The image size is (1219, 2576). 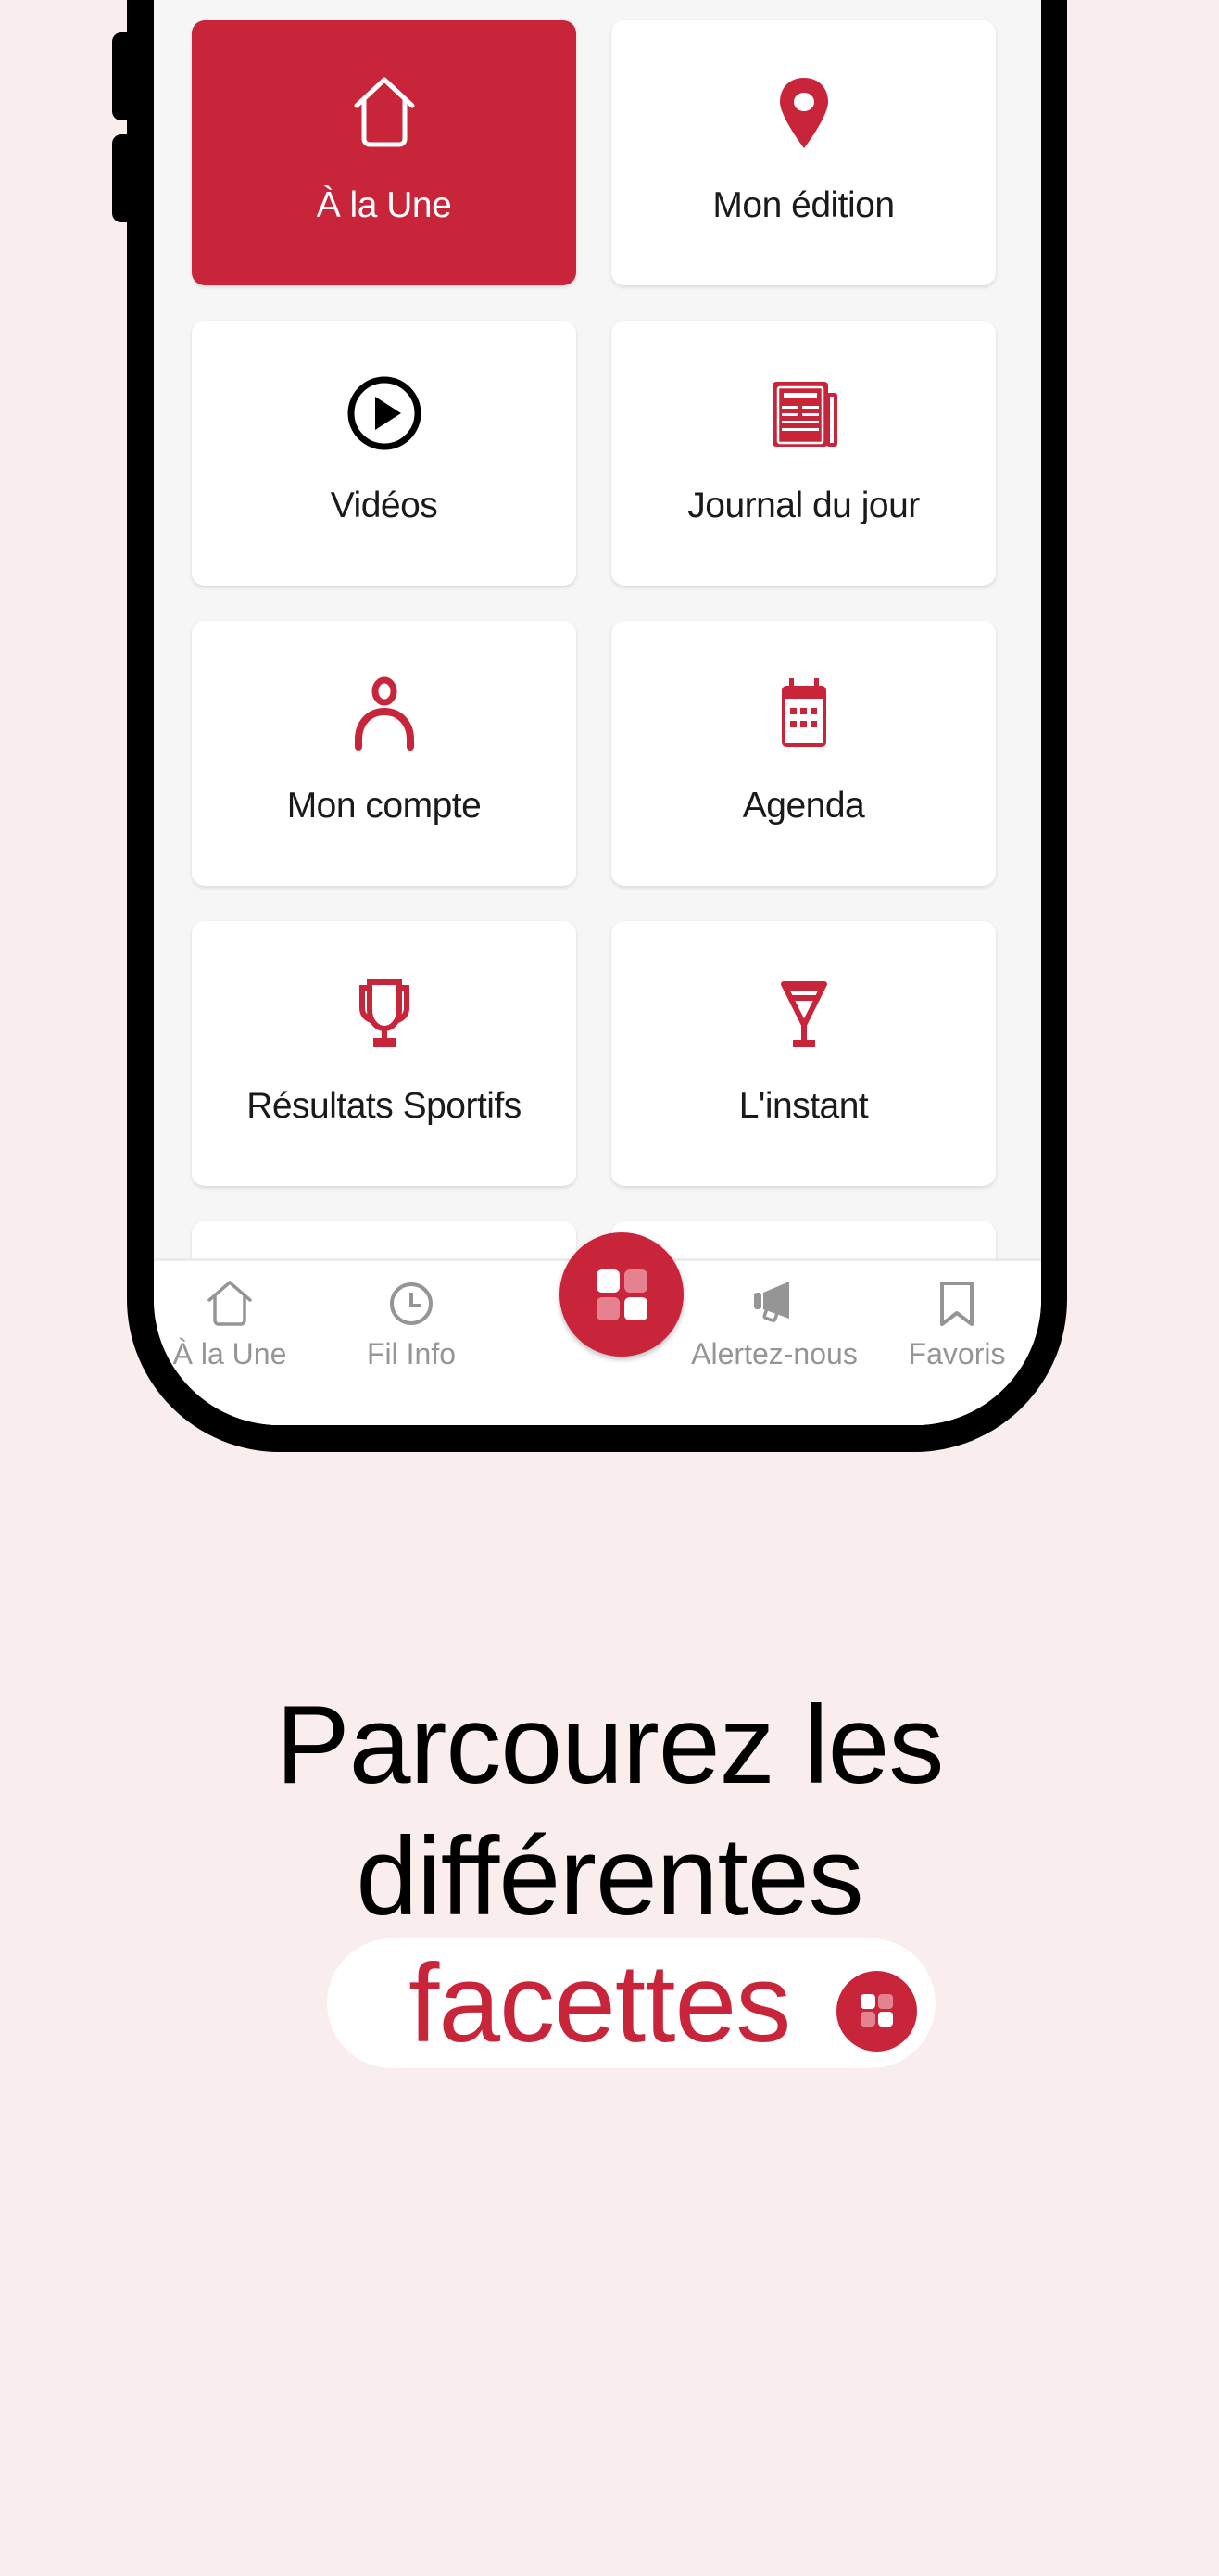 I want to click on caption-highlight-pill: facettes, so click(x=631, y=2003).